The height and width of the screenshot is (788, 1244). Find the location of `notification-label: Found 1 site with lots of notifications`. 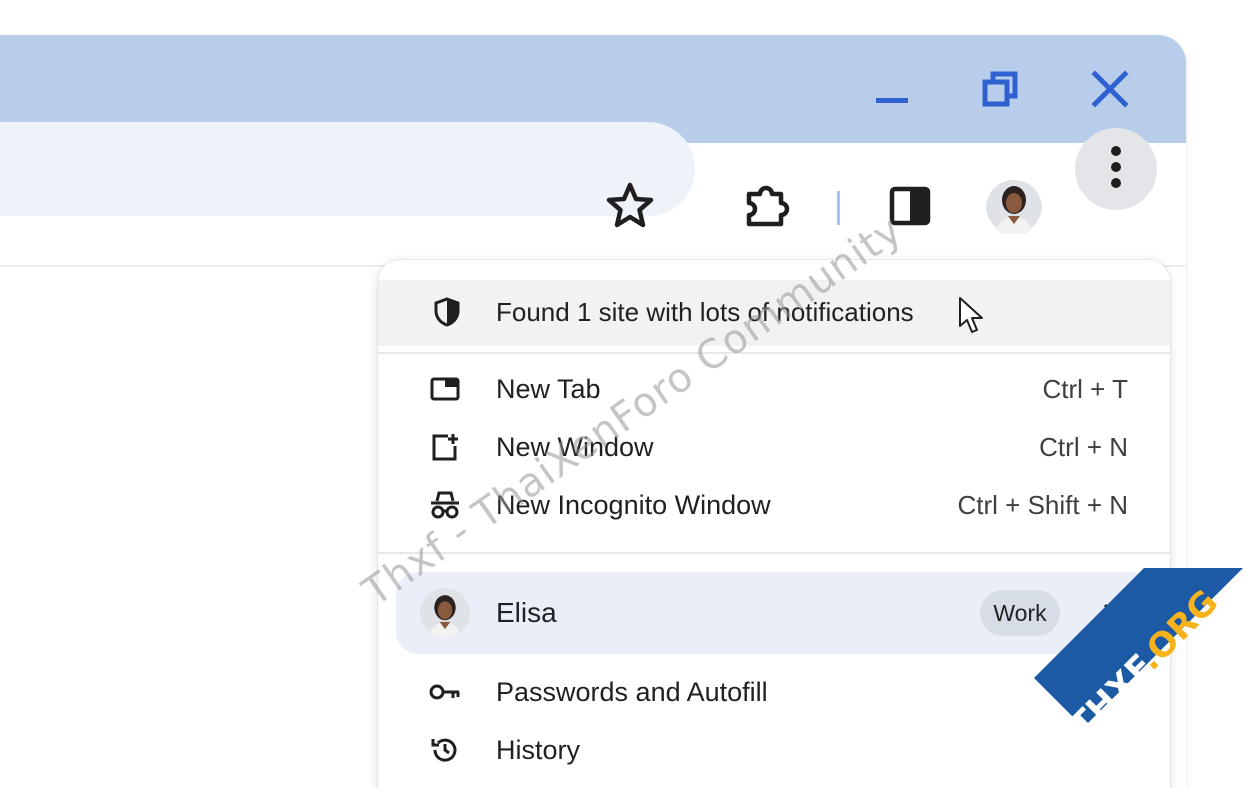

notification-label: Found 1 site with lots of notifications is located at coordinates (705, 312).